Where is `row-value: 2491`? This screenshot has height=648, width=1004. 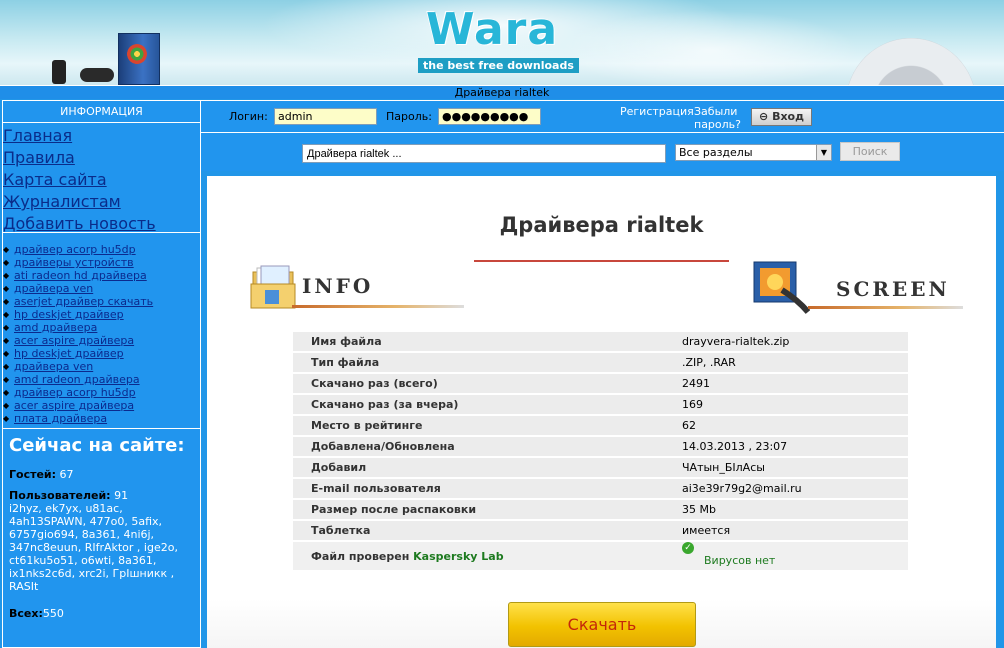
row-value: 2491 is located at coordinates (791, 383).